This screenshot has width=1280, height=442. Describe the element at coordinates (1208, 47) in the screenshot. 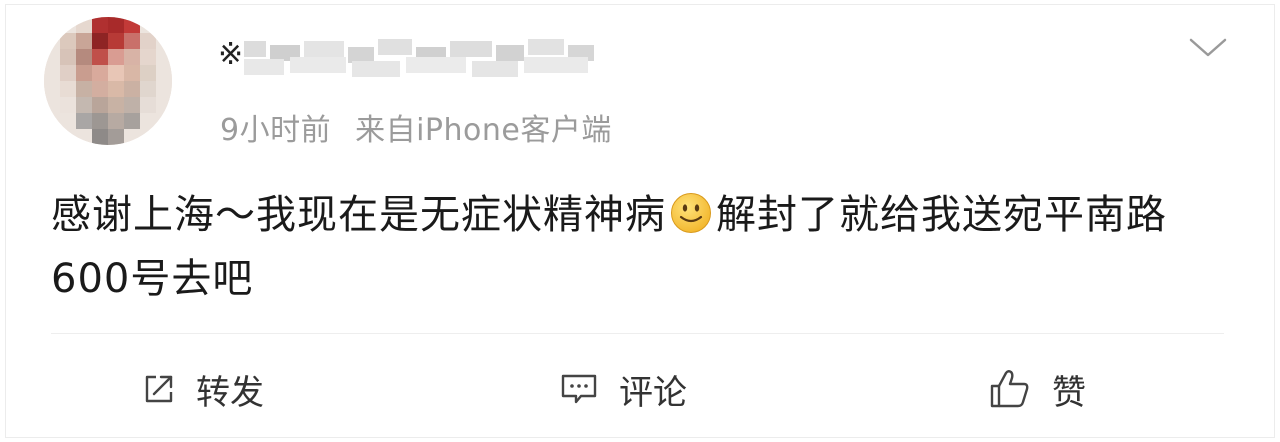

I see `chevron-down-icon` at that location.